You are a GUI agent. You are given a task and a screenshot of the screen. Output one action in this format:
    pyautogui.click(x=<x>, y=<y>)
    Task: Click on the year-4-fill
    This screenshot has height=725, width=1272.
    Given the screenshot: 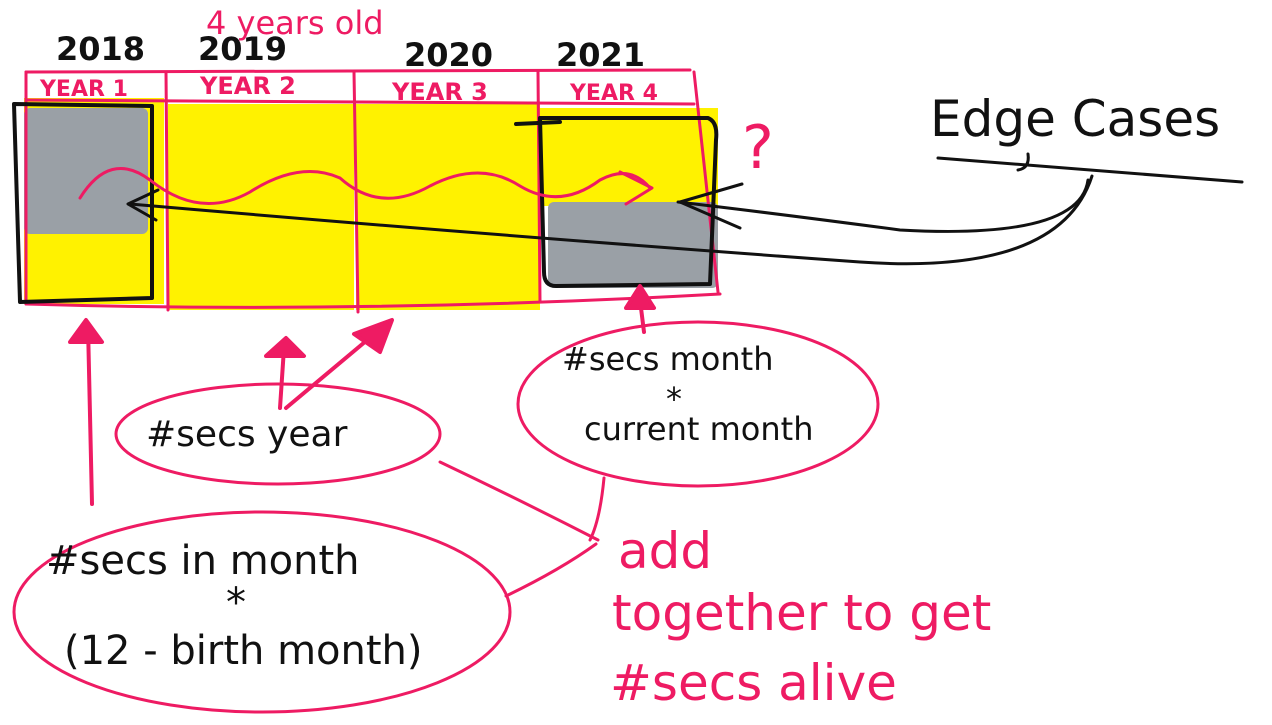 What is the action you would take?
    pyautogui.click(x=629, y=157)
    